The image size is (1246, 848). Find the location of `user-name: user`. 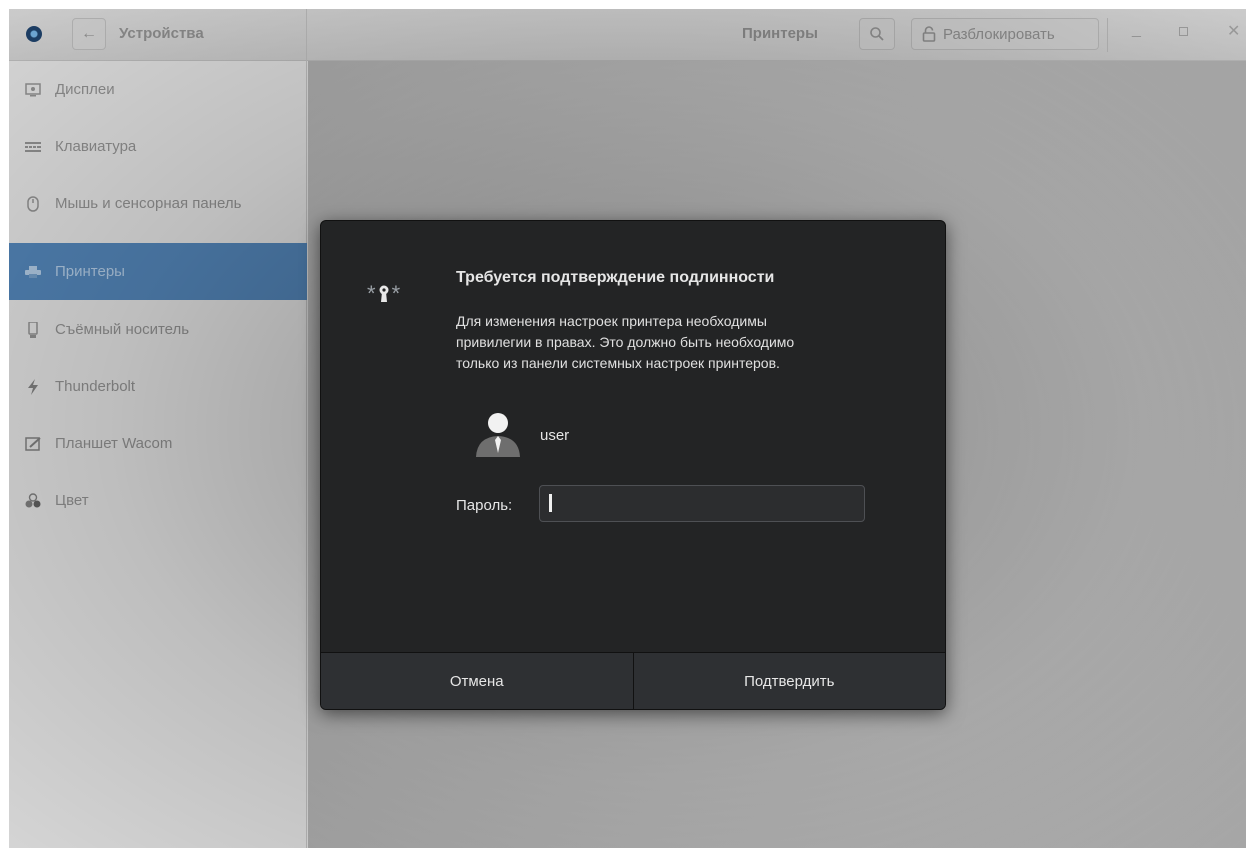

user-name: user is located at coordinates (555, 435).